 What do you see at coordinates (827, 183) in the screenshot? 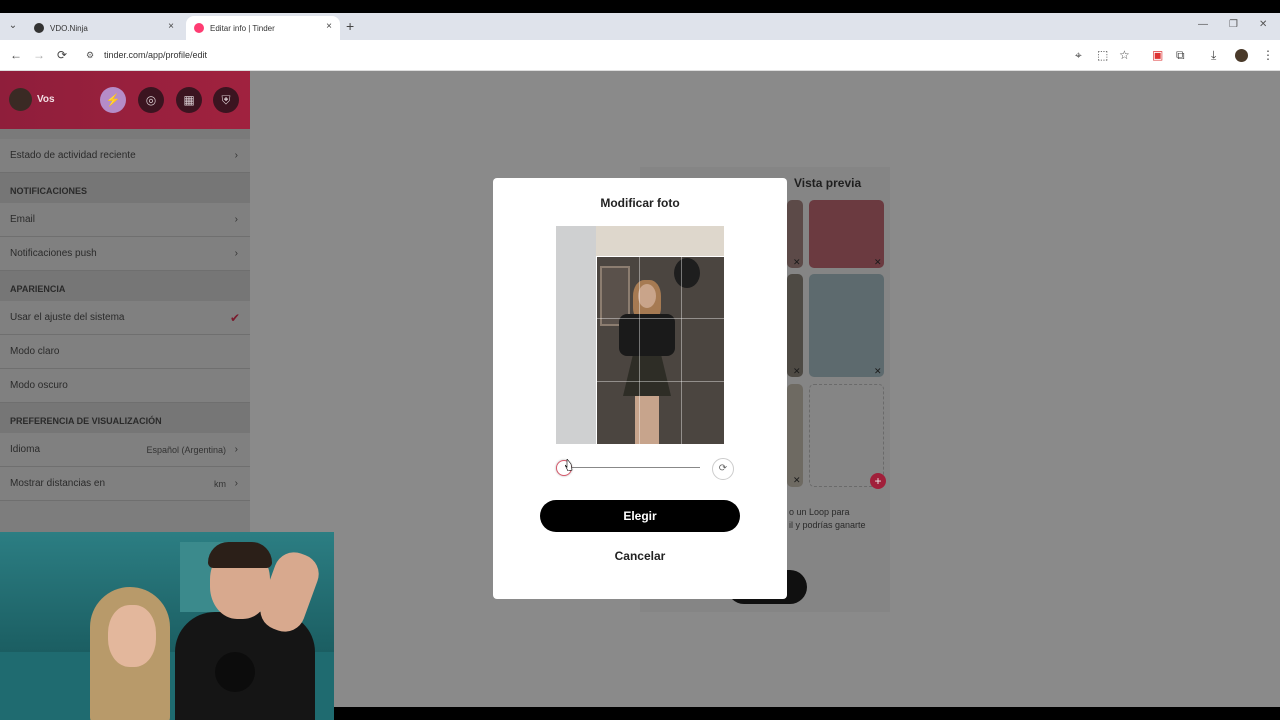
I see `tab-preview: Vista previa` at bounding box center [827, 183].